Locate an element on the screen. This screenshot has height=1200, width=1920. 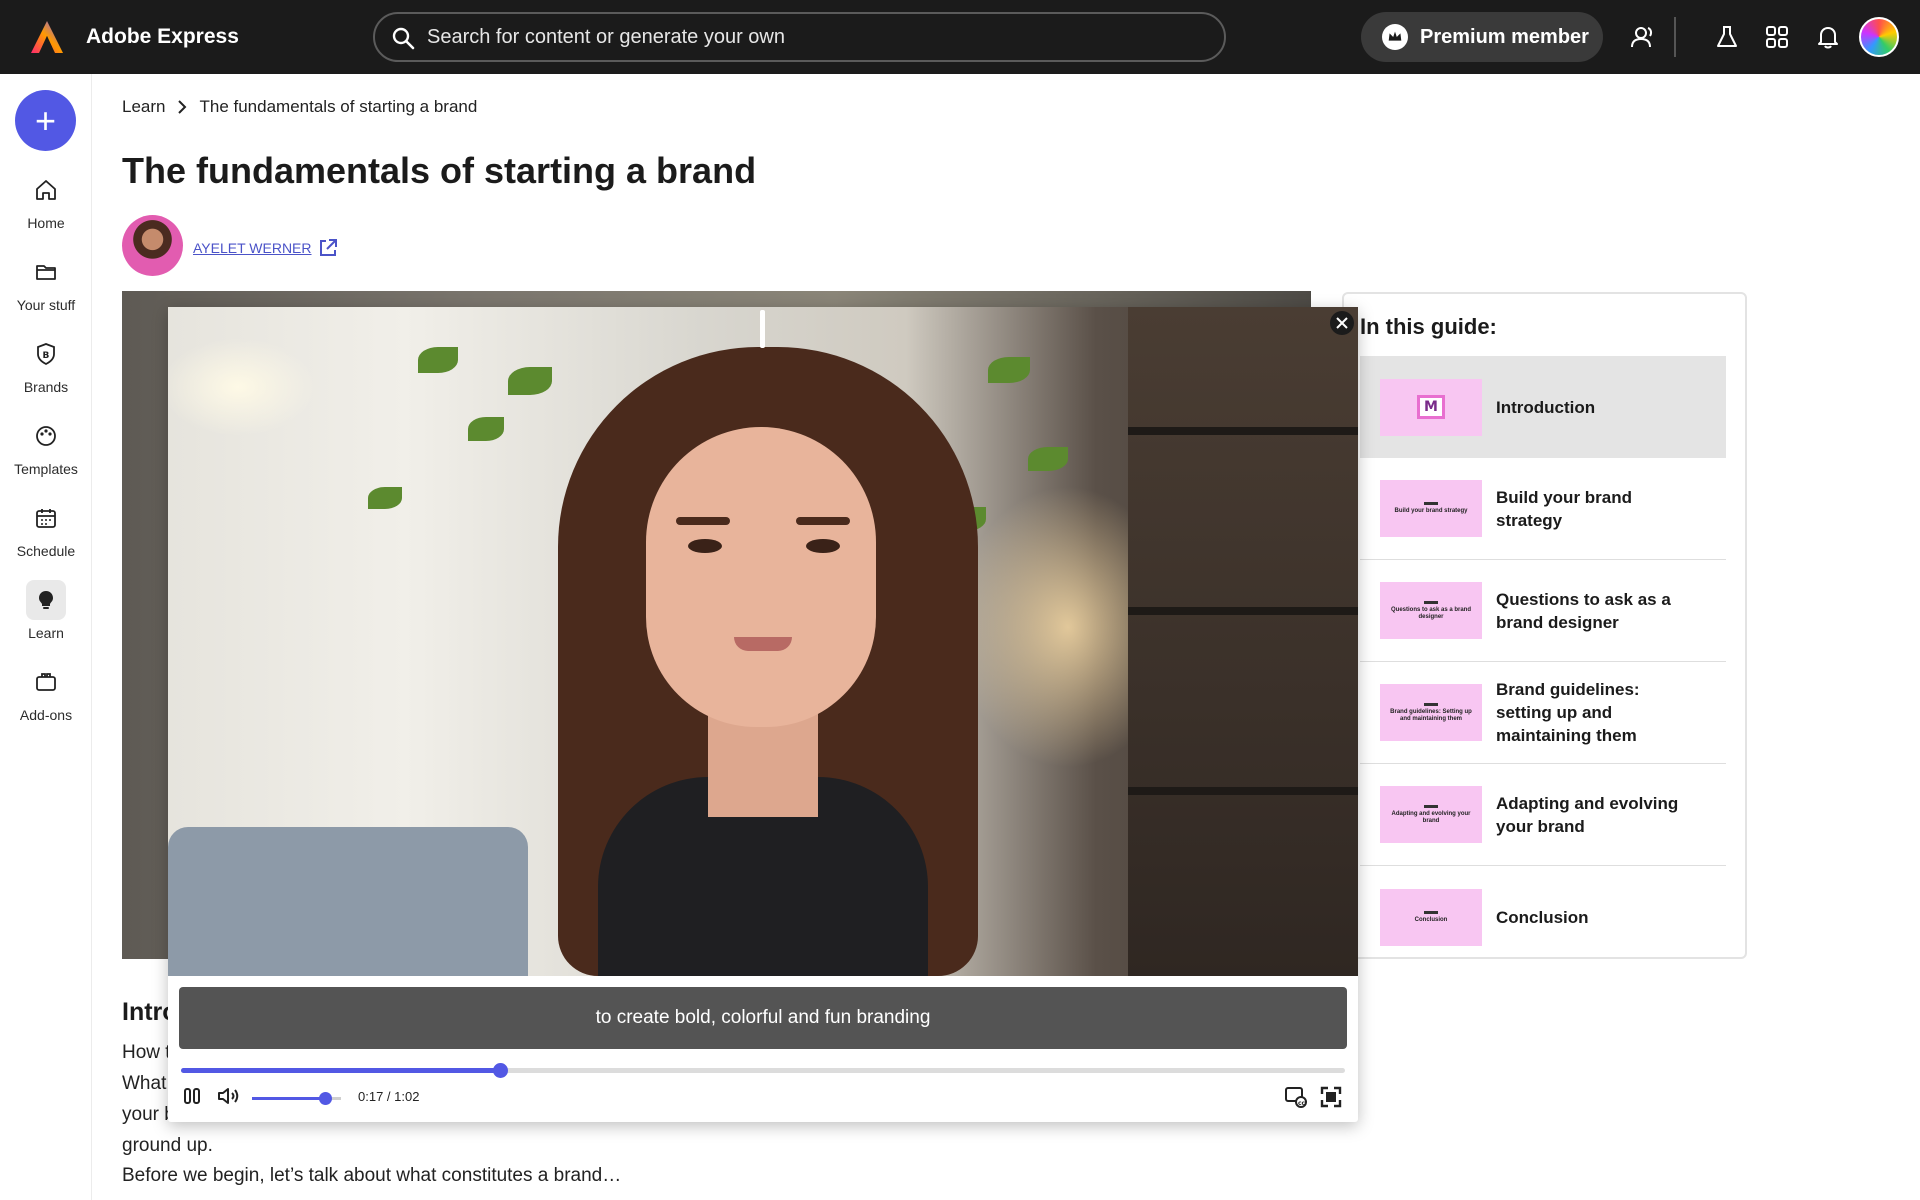
video-progress-bar is located at coordinates (763, 1070).